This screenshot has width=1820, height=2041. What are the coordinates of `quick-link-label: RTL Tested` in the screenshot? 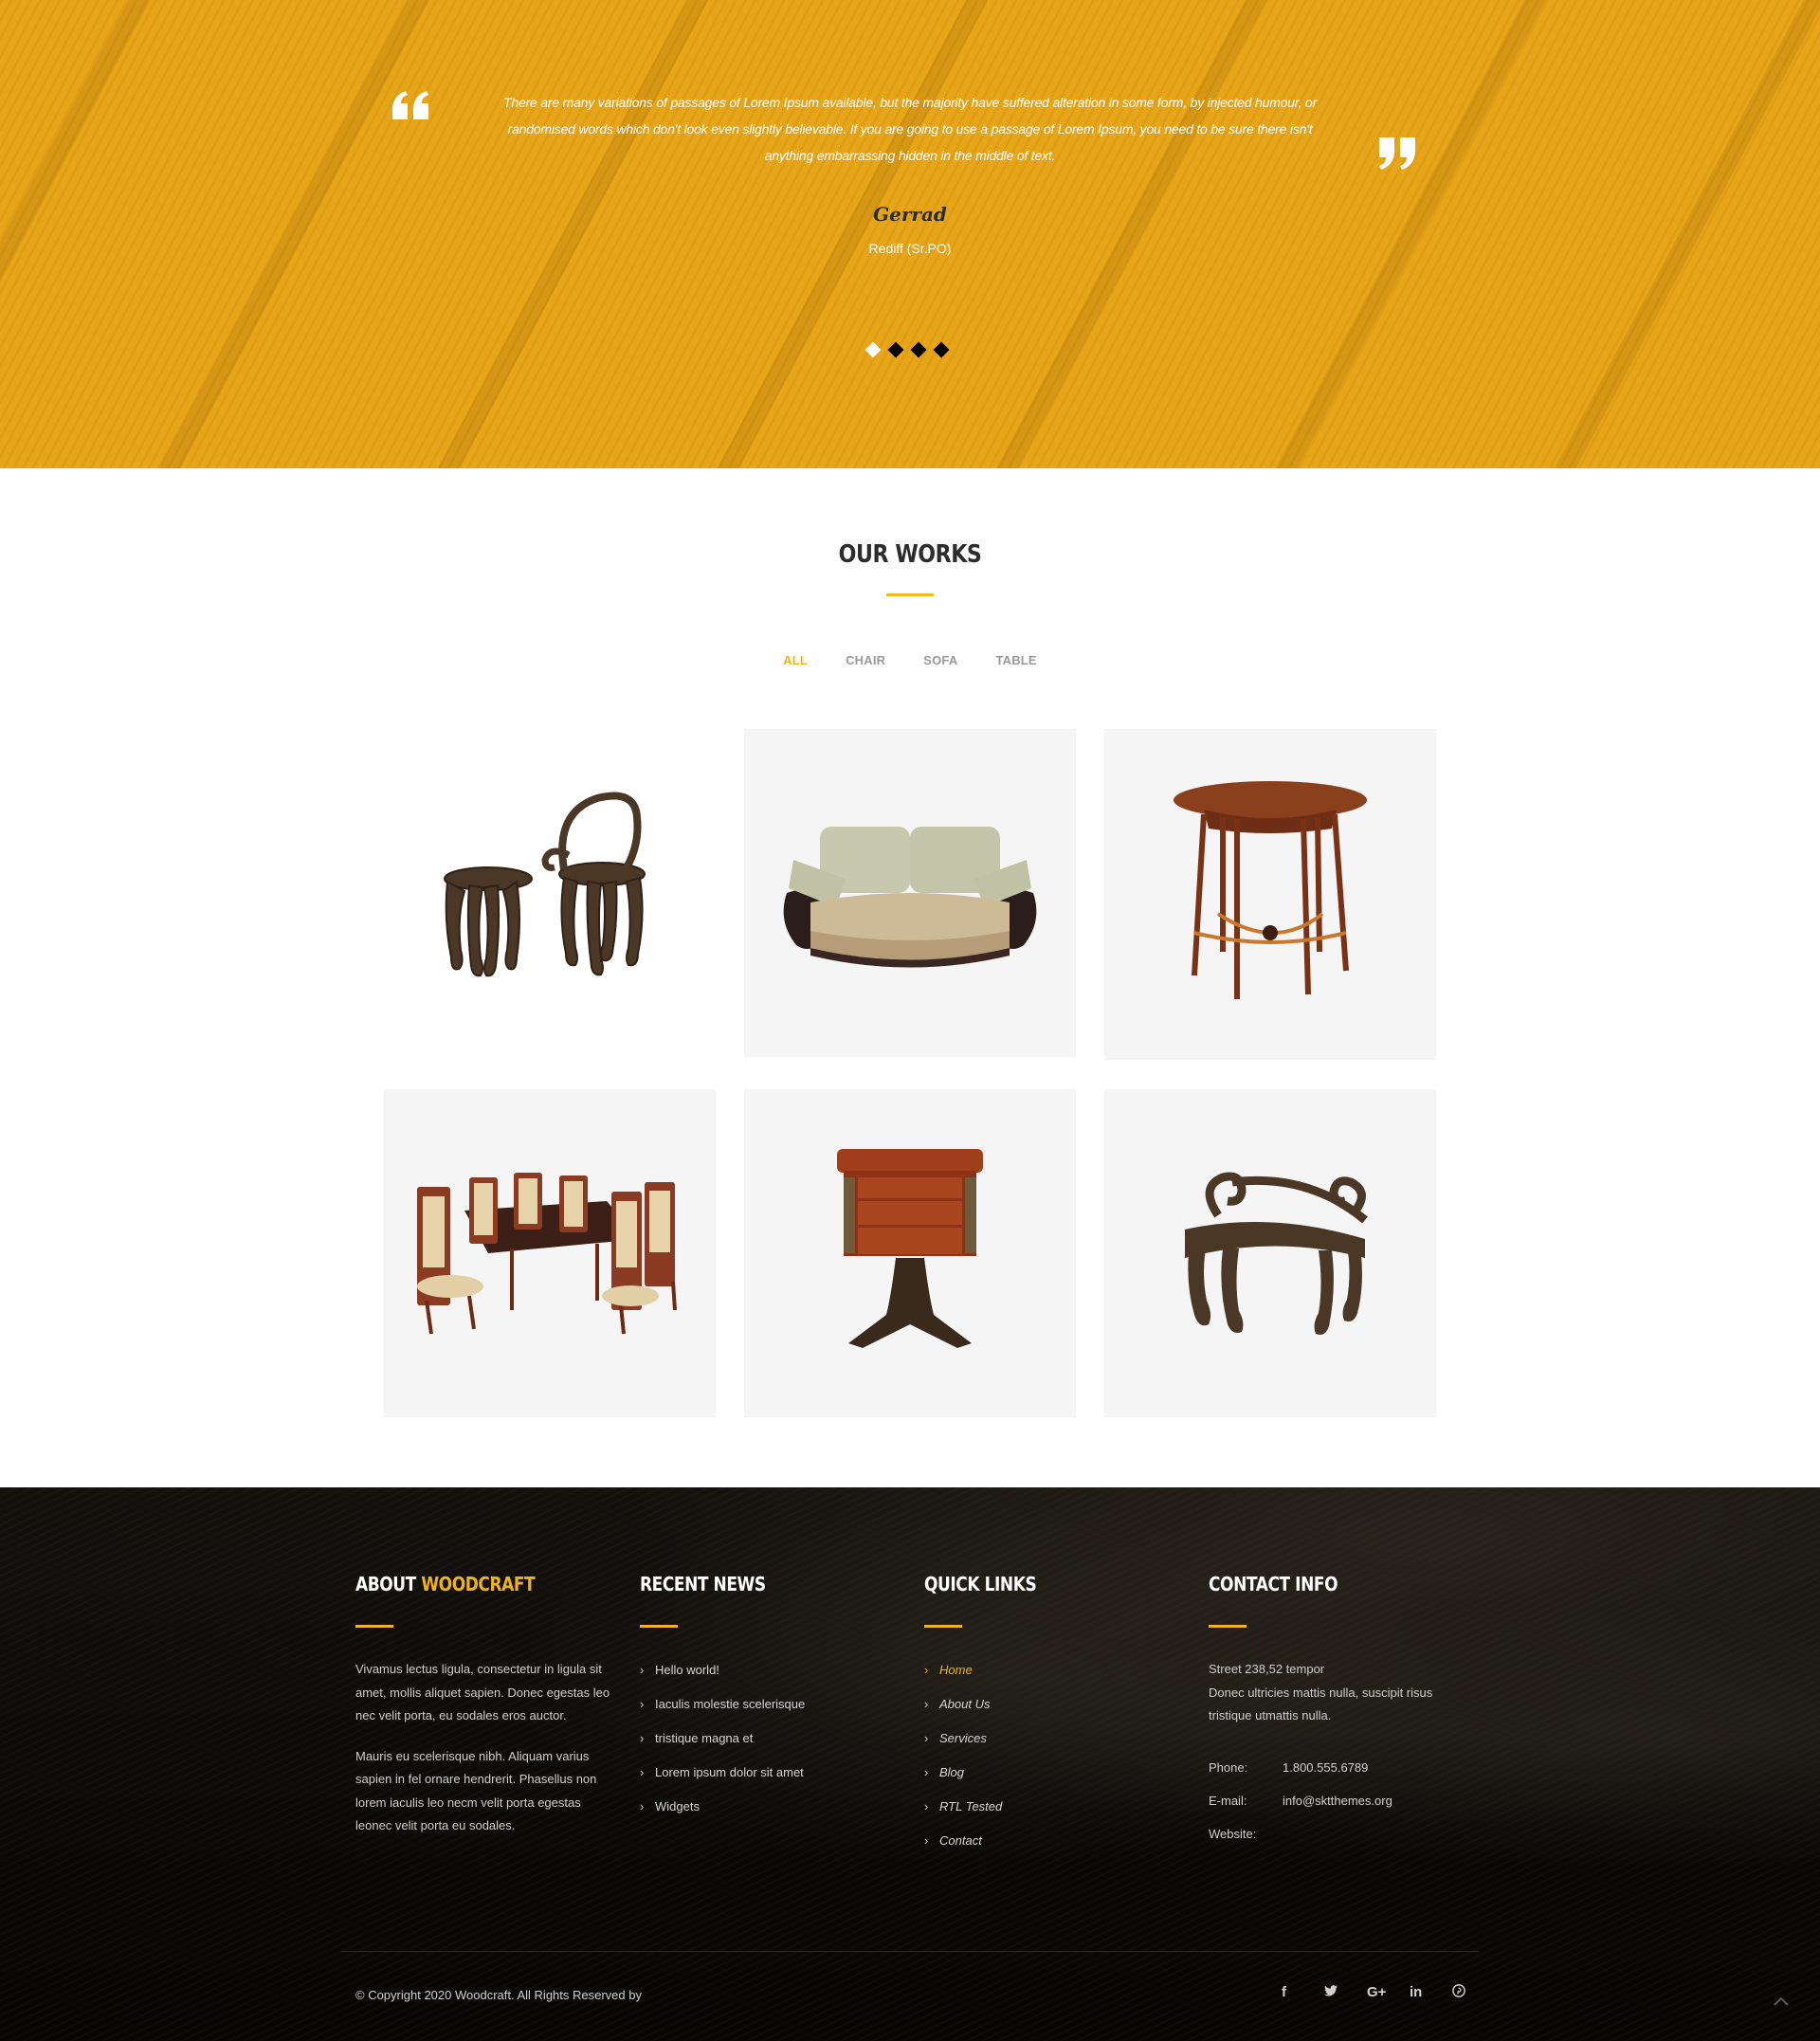 It's located at (971, 1806).